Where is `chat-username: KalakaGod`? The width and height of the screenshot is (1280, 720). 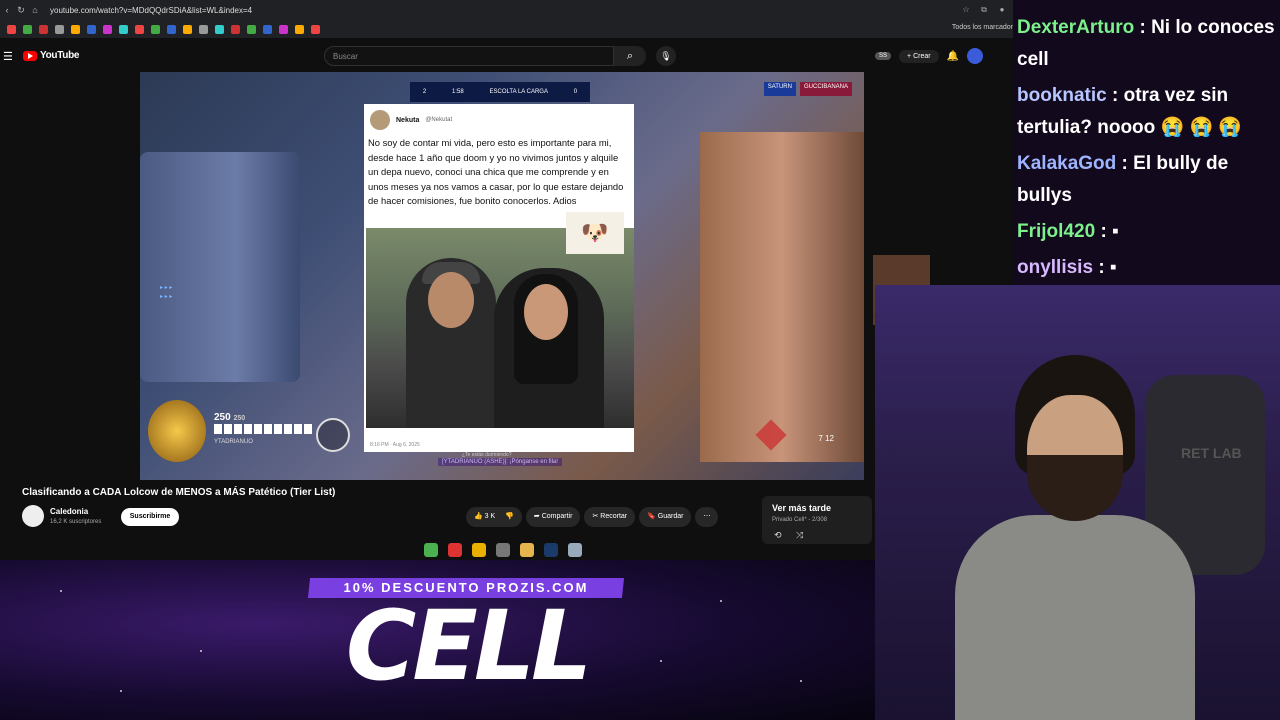 chat-username: KalakaGod is located at coordinates (1067, 163).